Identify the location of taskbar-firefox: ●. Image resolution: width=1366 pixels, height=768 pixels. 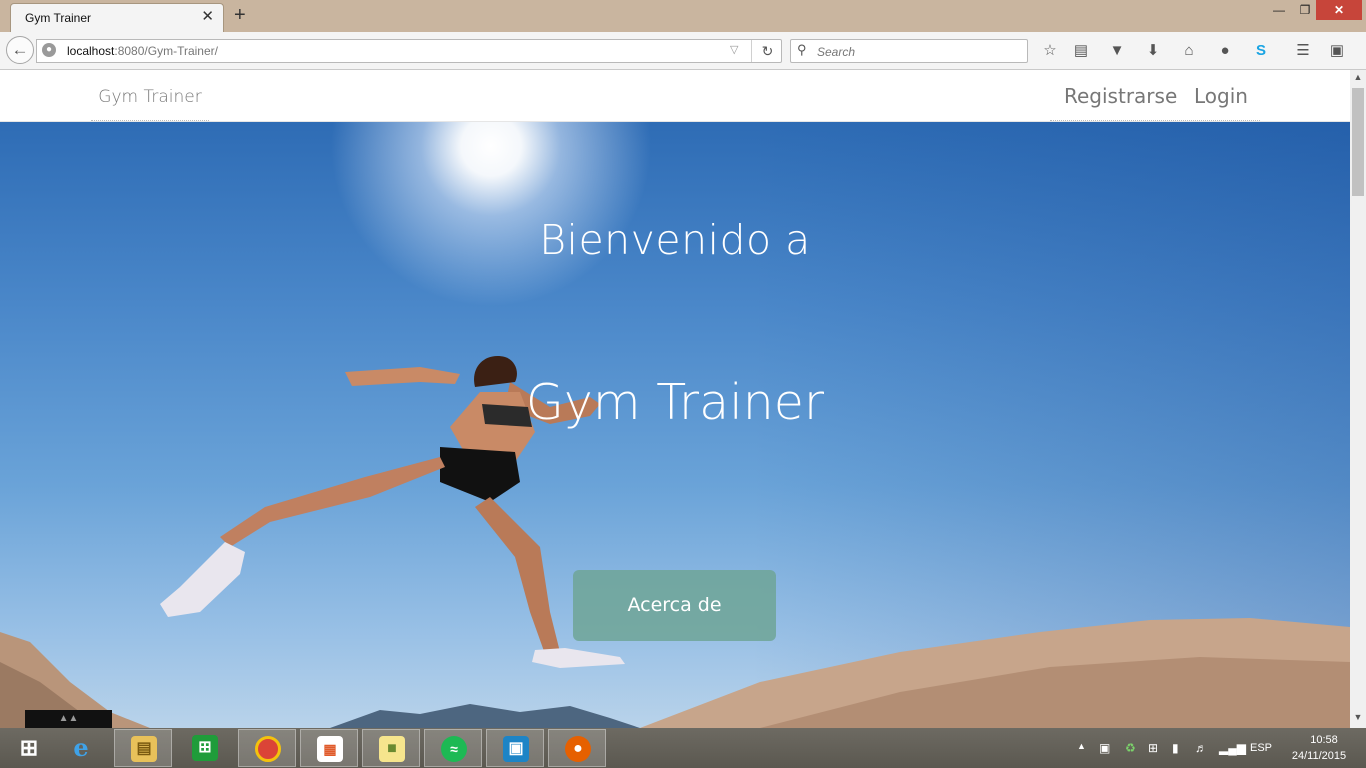
(577, 748).